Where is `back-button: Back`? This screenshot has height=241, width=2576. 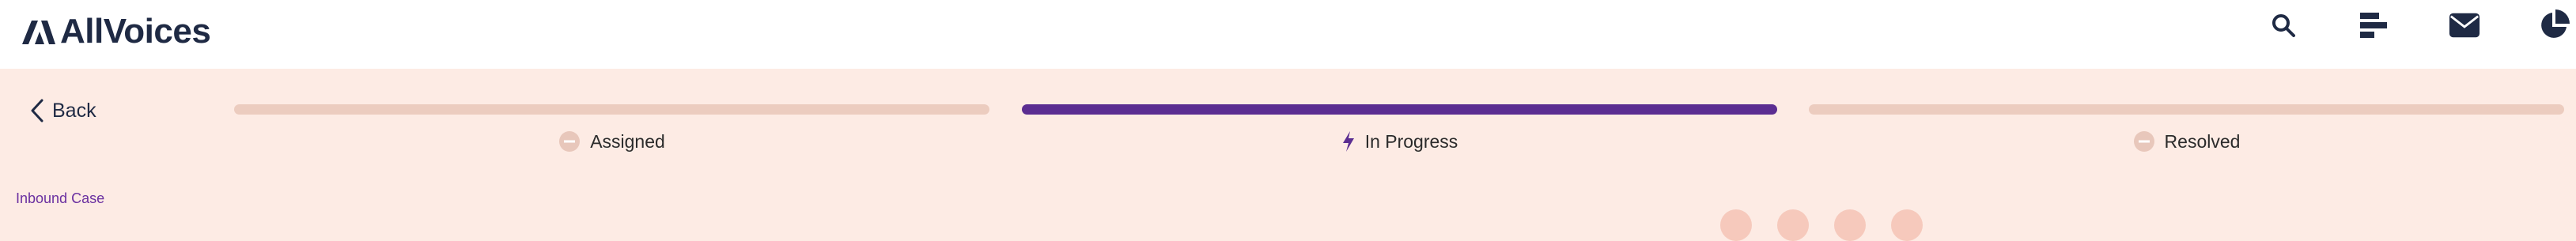 back-button: Back is located at coordinates (63, 110).